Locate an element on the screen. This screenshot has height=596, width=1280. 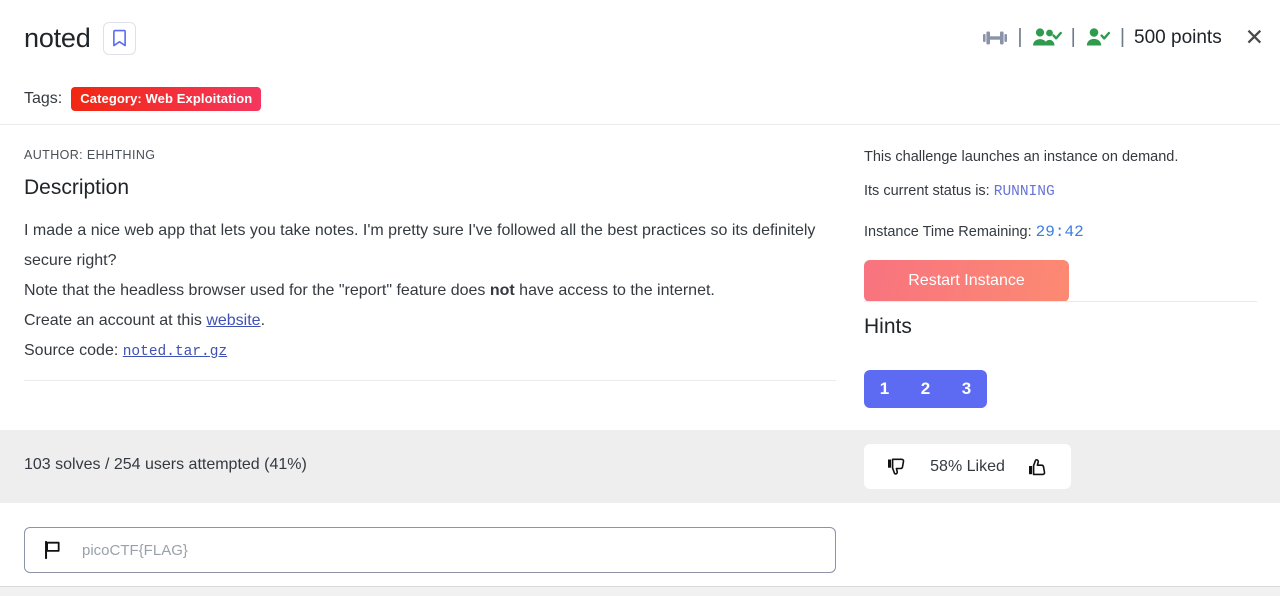
sidebar-divider is located at coordinates (1060, 301).